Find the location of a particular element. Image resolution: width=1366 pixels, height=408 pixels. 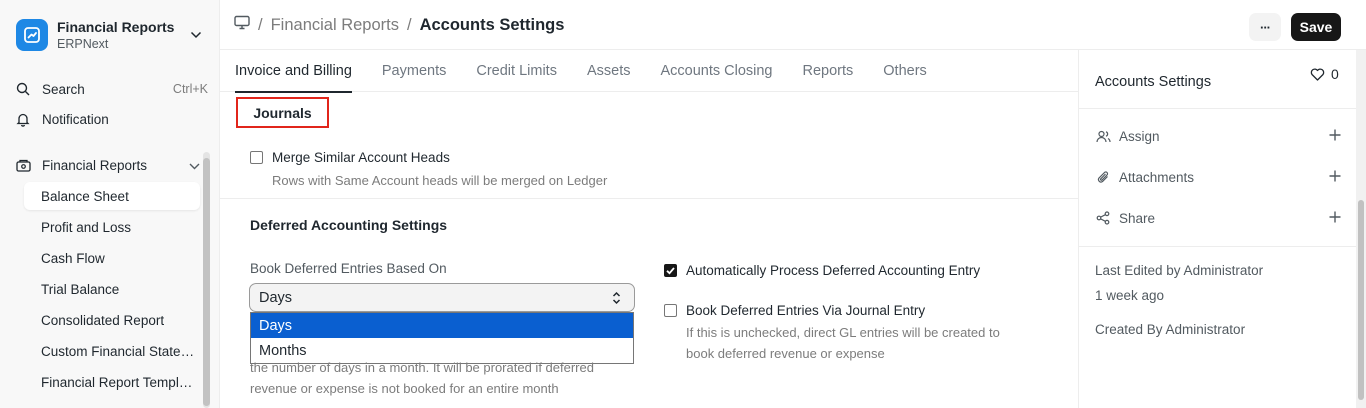

sidebar-item-label: Financial Report Templates is located at coordinates (118, 382).